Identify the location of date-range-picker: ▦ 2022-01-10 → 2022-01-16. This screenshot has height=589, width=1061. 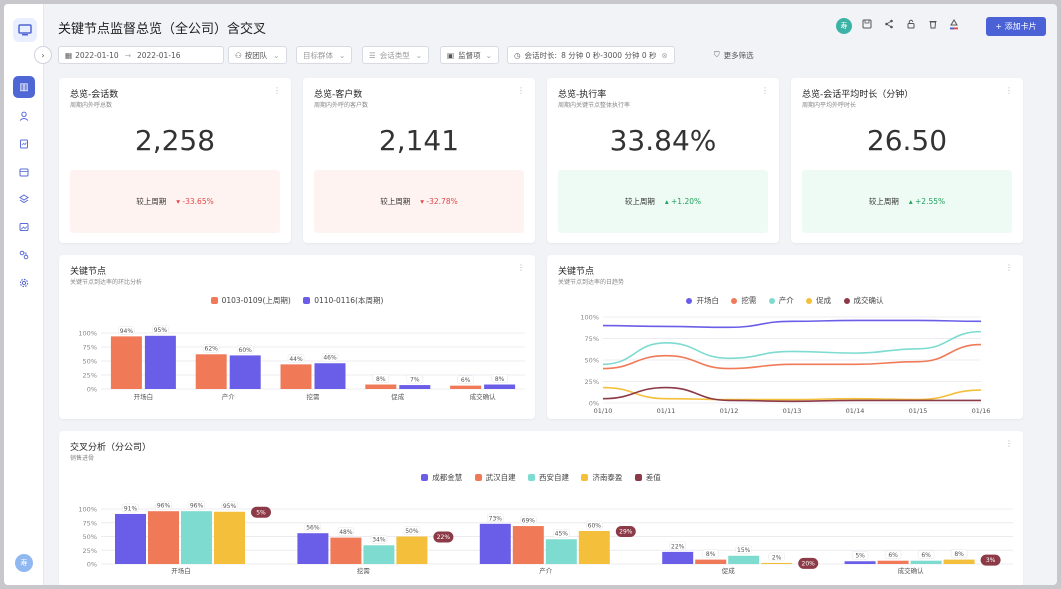
(141, 55).